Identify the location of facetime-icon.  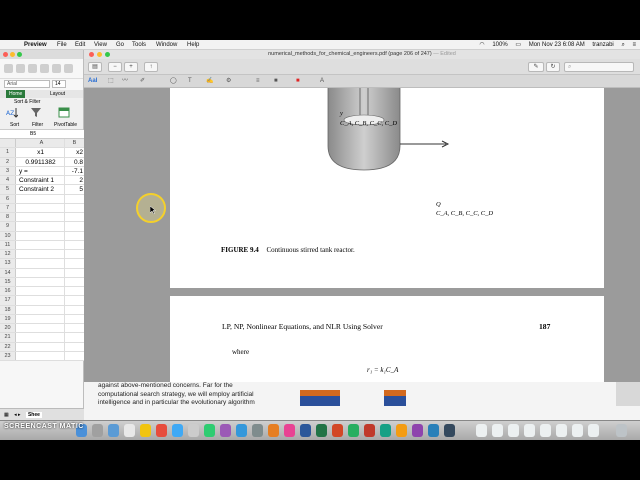
(209, 430).